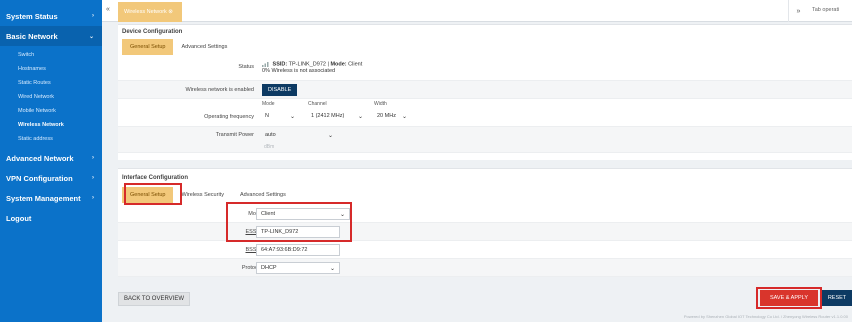 The width and height of the screenshot is (852, 322). What do you see at coordinates (280, 116) in the screenshot?
I see `mode-select: N ⌄` at bounding box center [280, 116].